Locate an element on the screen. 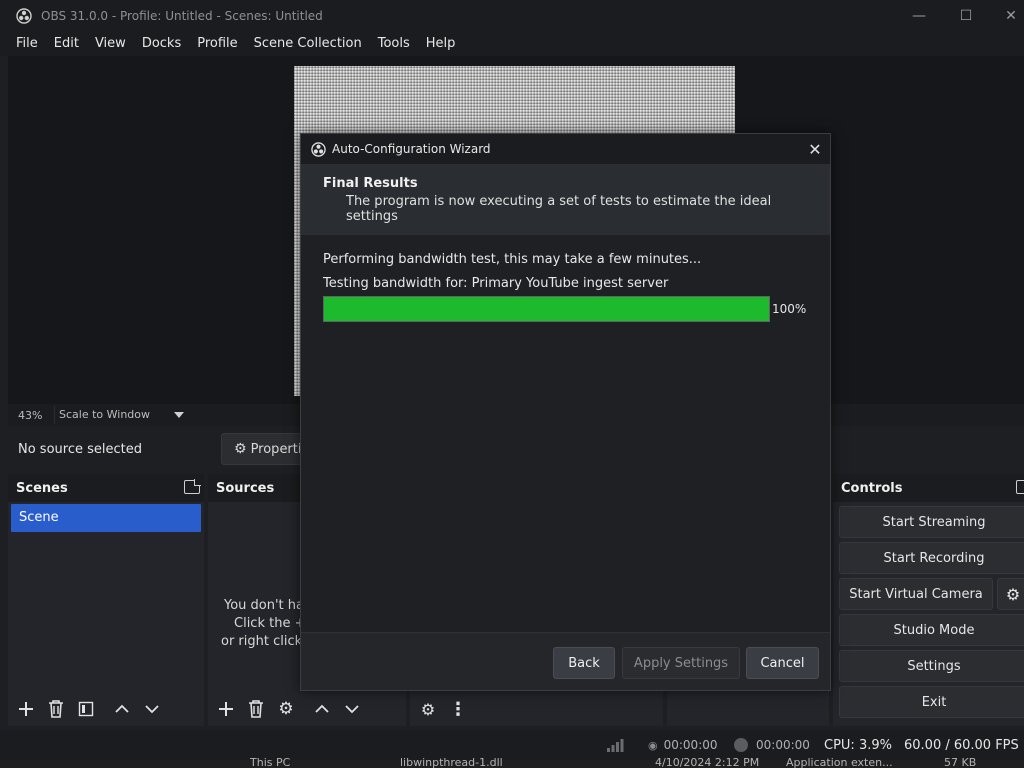 Image resolution: width=1024 pixels, height=768 pixels. minimize-button: — is located at coordinates (919, 16).